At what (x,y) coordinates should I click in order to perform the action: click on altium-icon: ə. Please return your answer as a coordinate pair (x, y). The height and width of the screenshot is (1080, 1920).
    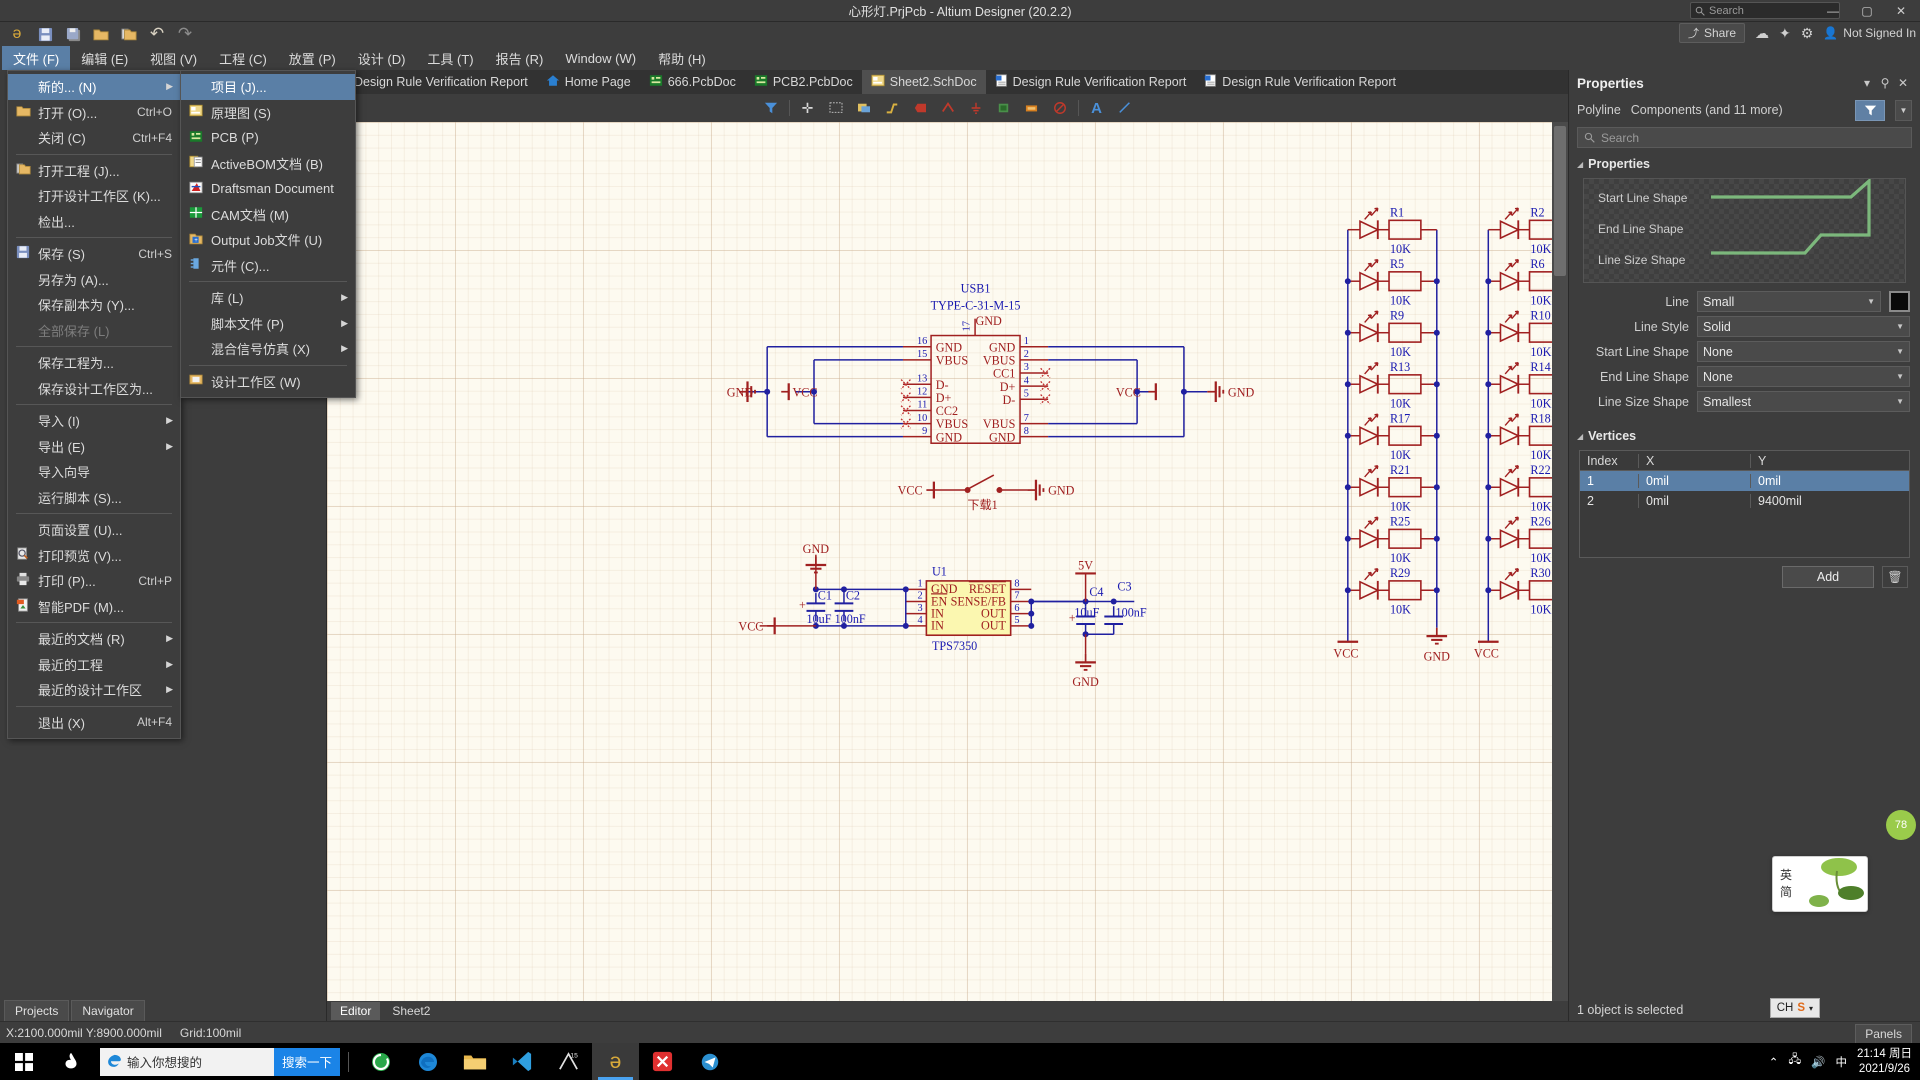
    Looking at the image, I should click on (615, 1061).